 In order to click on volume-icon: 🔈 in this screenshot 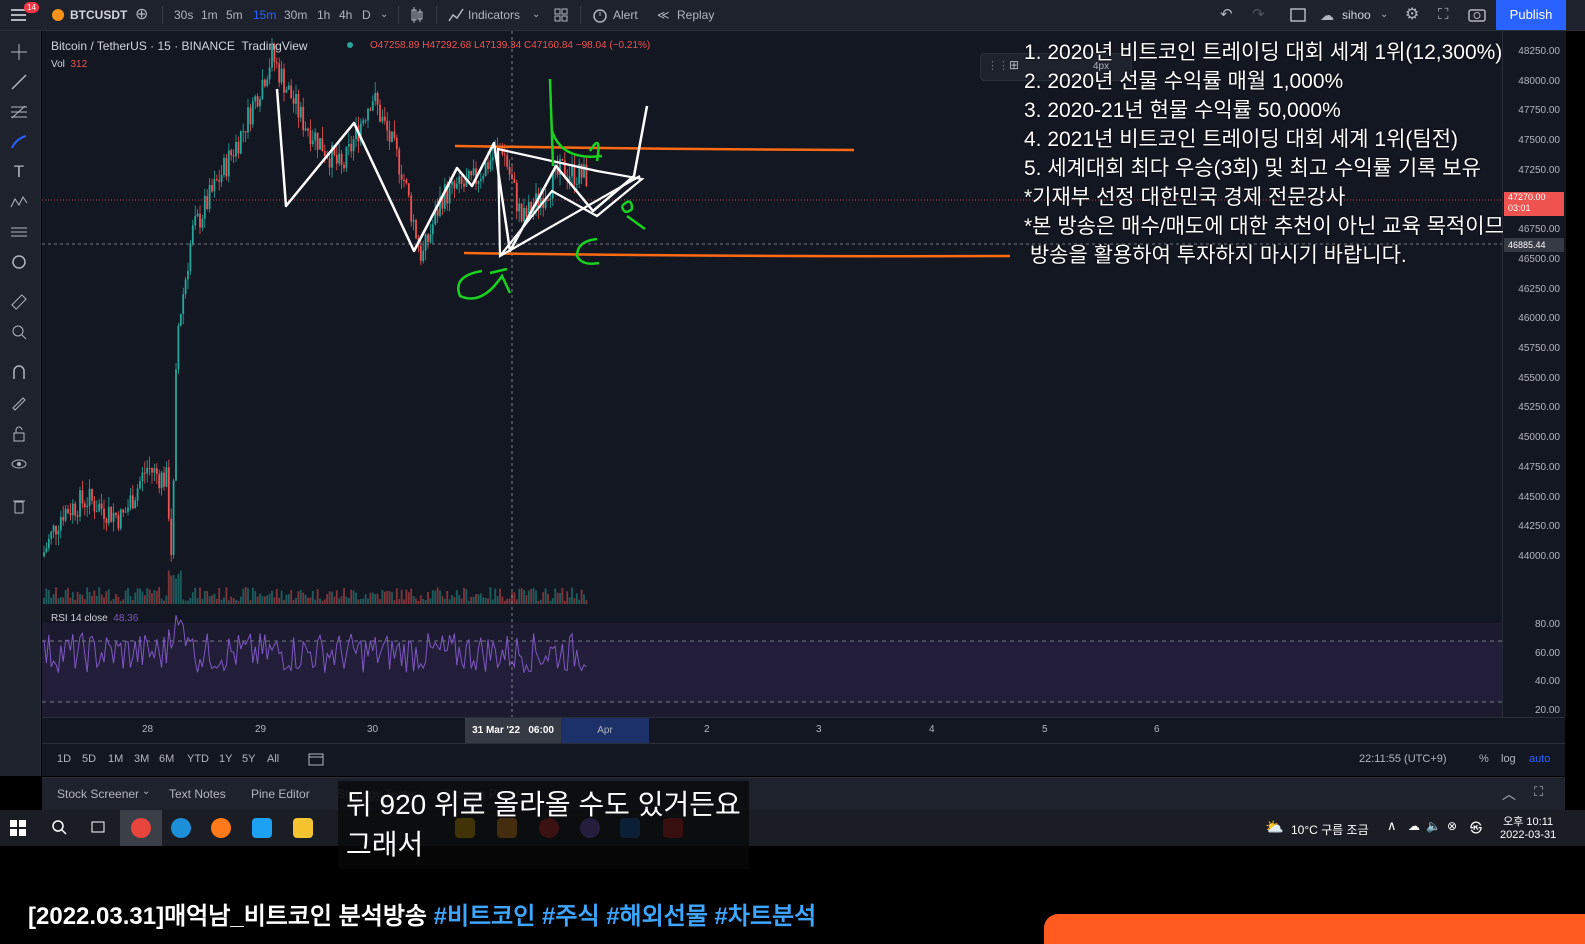, I will do `click(1433, 826)`.